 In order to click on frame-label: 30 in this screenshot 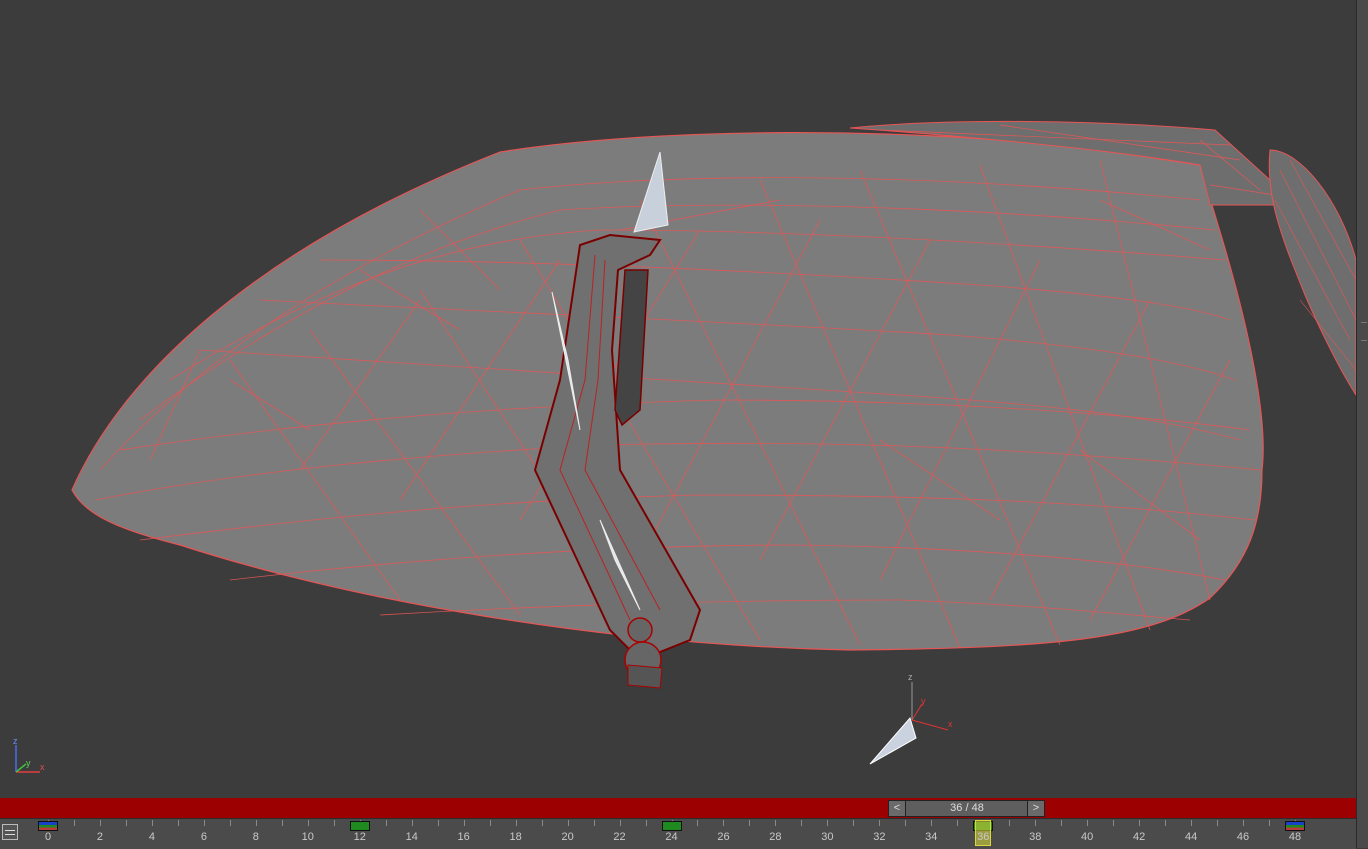, I will do `click(827, 837)`.